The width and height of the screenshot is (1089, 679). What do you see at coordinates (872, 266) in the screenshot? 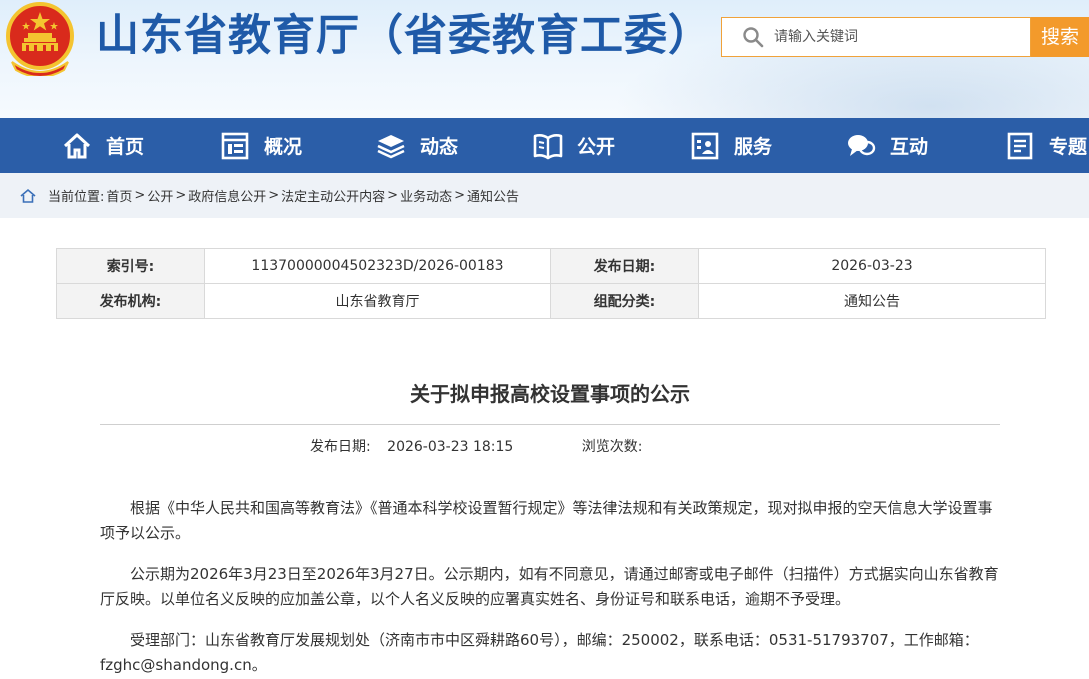
I see `pub-date-value: 2026-03-23` at bounding box center [872, 266].